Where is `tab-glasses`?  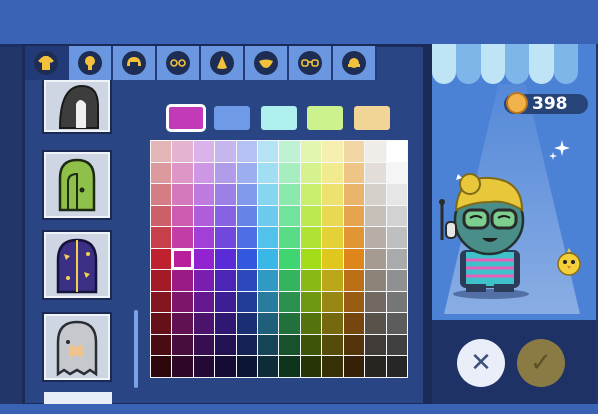 tab-glasses is located at coordinates (311, 63).